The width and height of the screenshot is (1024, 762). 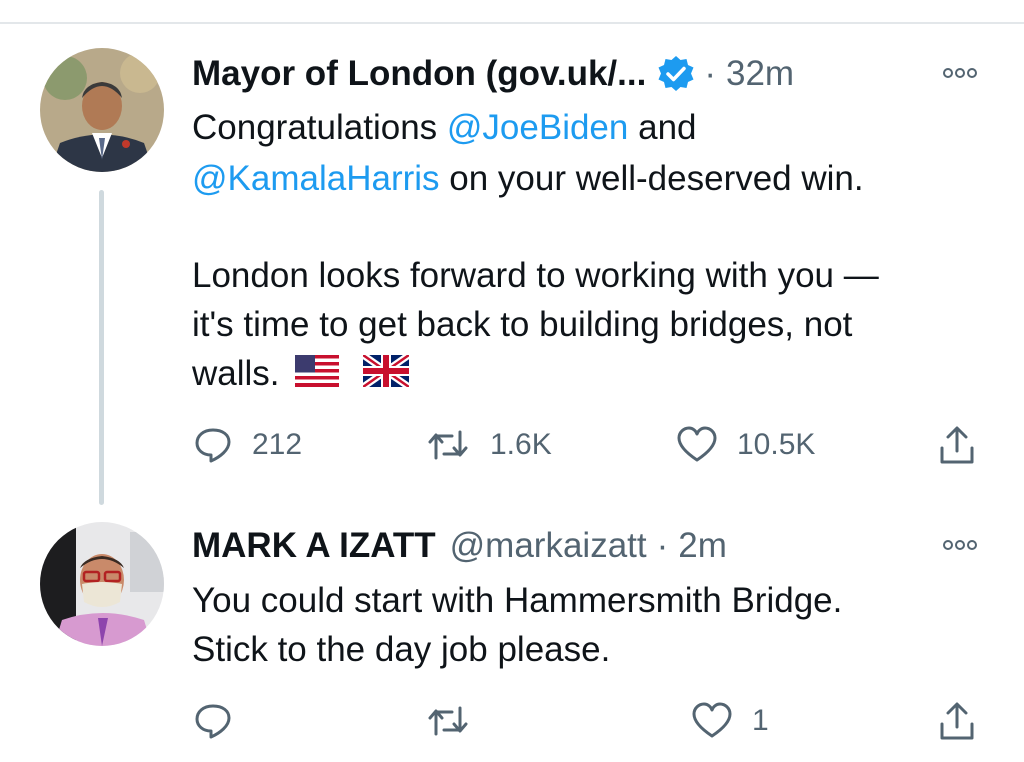 What do you see at coordinates (548, 546) in the screenshot?
I see `tweet2-handle: @markaizatt` at bounding box center [548, 546].